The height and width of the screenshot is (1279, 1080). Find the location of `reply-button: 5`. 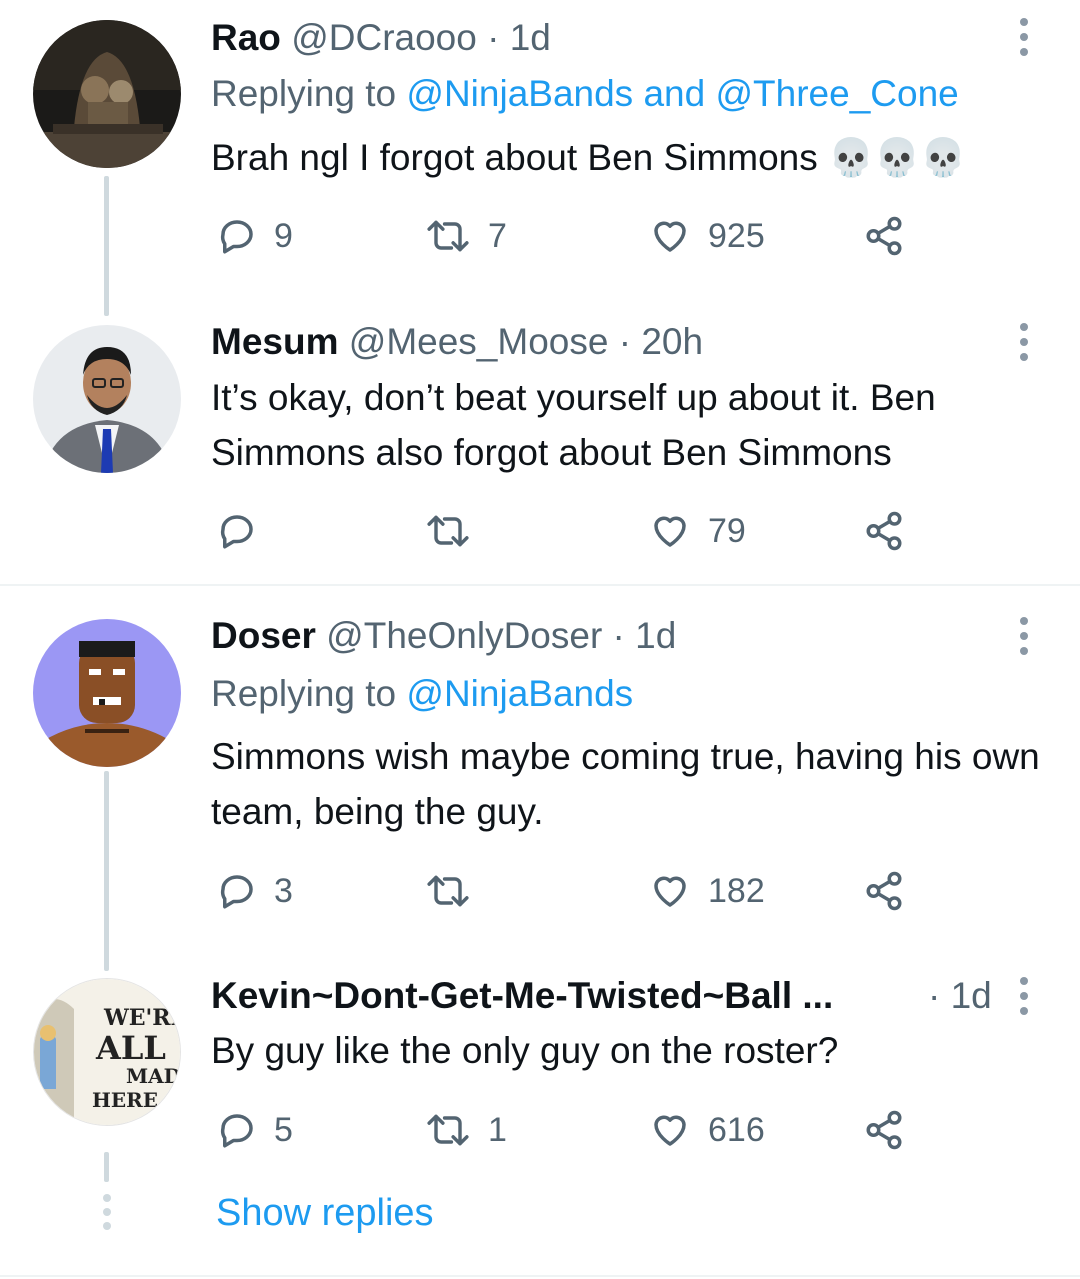

reply-button: 5 is located at coordinates (254, 1130).